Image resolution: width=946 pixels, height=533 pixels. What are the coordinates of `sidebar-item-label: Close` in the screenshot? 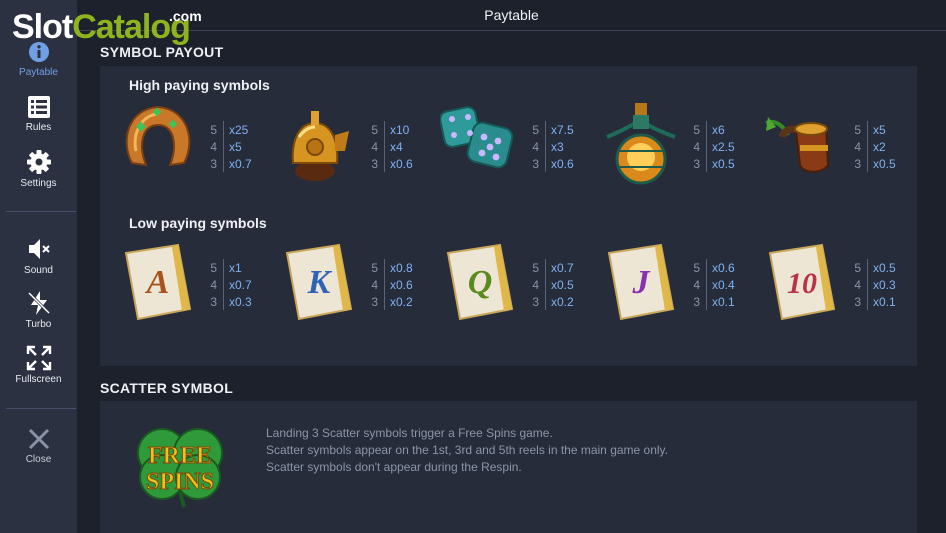 It's located at (38, 459).